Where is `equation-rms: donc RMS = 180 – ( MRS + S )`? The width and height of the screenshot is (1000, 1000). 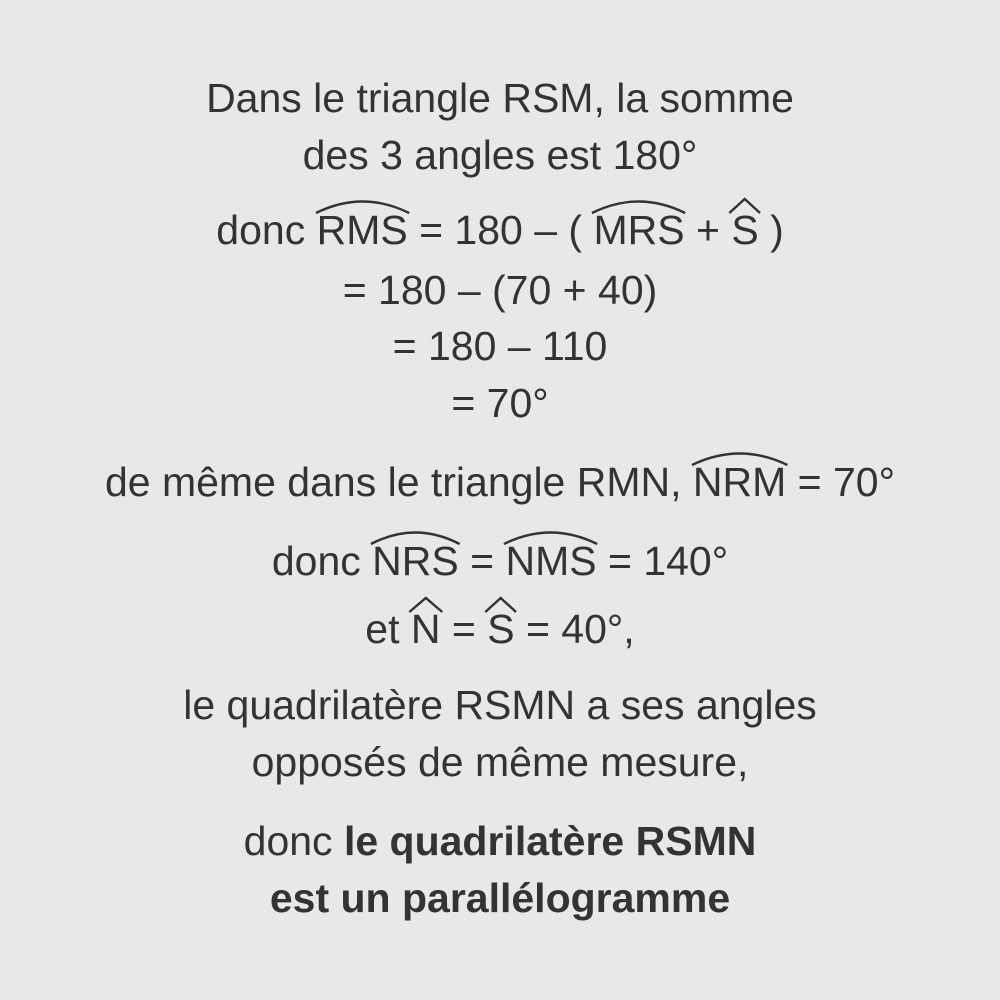
equation-rms: donc RMS = 180 – ( MRS + S ) is located at coordinates (500, 230).